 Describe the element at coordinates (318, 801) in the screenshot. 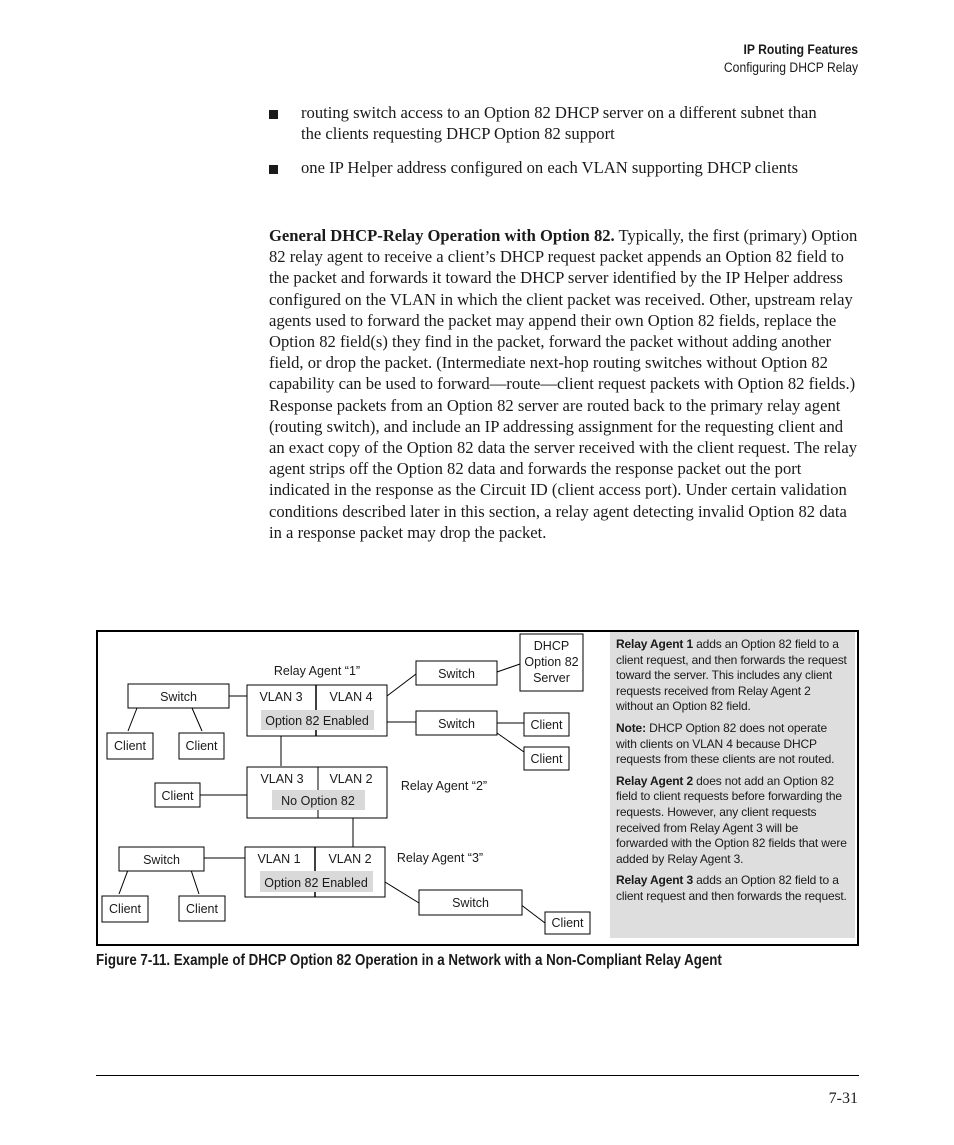

I see `option82-status: No Option 82` at that location.